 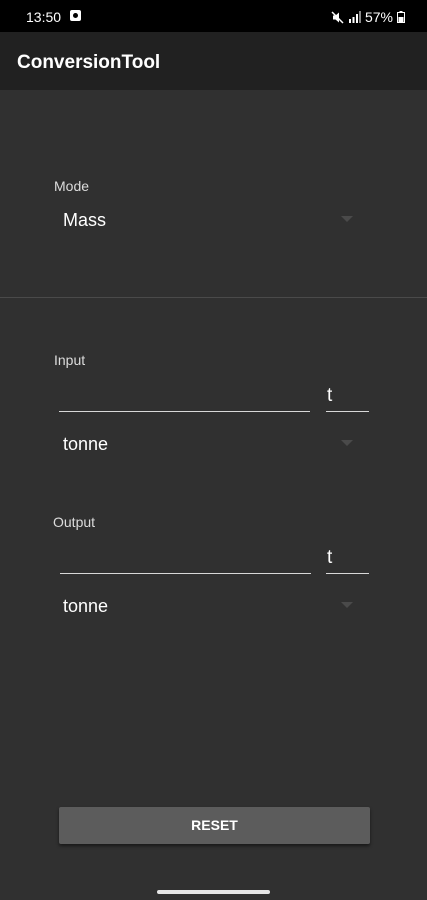 I want to click on app-title: ConversionTool, so click(x=89, y=62).